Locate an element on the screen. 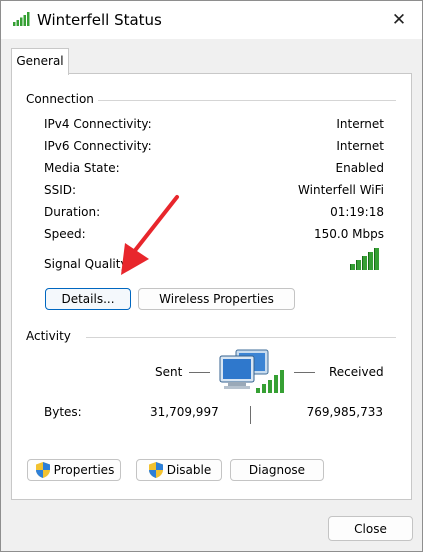 The image size is (423, 552). ipv6-value: Internet is located at coordinates (360, 146).